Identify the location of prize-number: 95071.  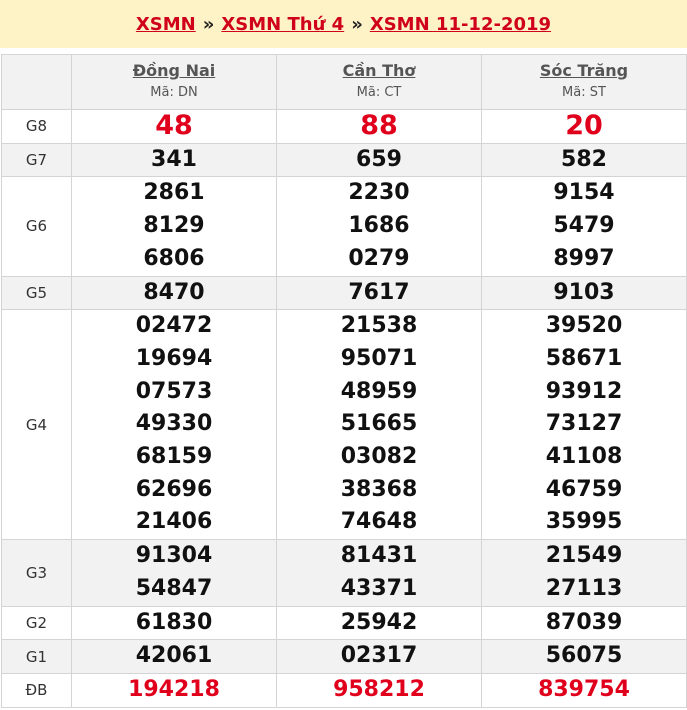
(379, 358).